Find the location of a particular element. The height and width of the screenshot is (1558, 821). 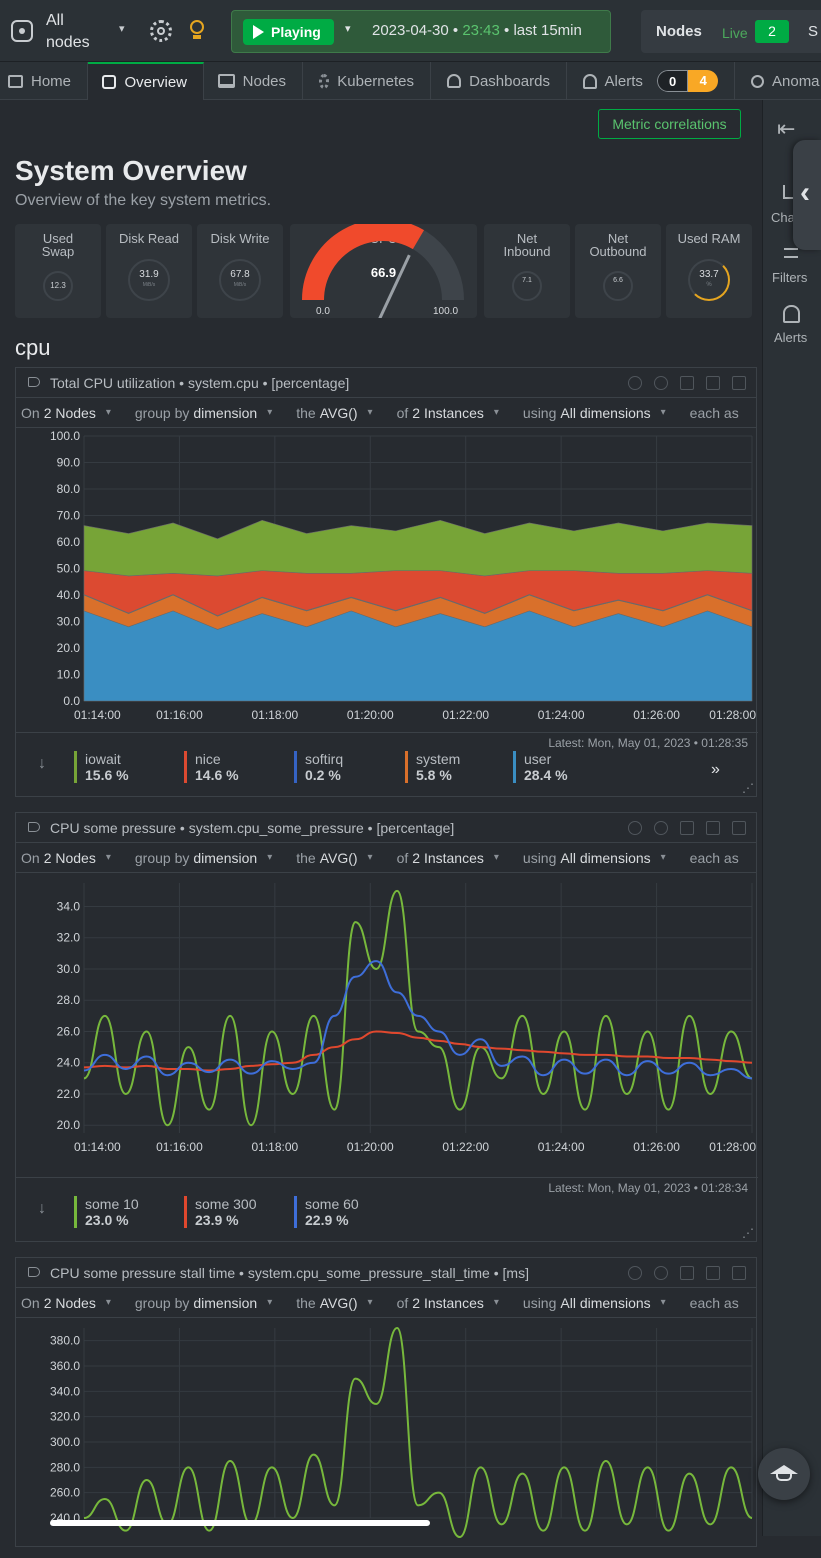

card-net-inbound: Net Inbound 7.1 is located at coordinates (527, 271).